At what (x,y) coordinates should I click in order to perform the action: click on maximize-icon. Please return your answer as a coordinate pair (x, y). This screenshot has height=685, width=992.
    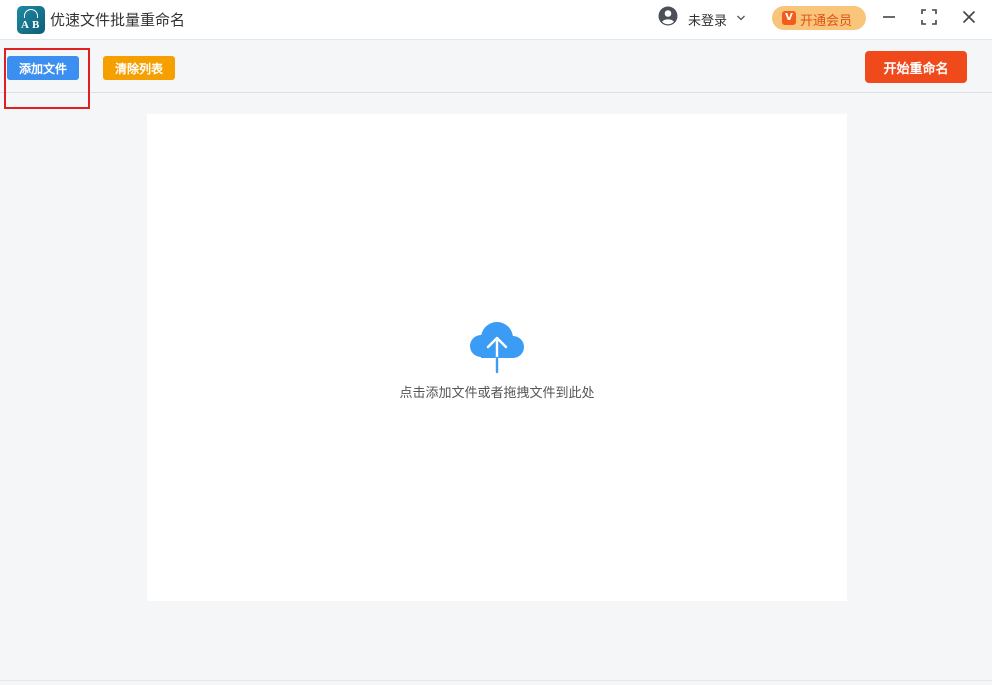
    Looking at the image, I should click on (929, 17).